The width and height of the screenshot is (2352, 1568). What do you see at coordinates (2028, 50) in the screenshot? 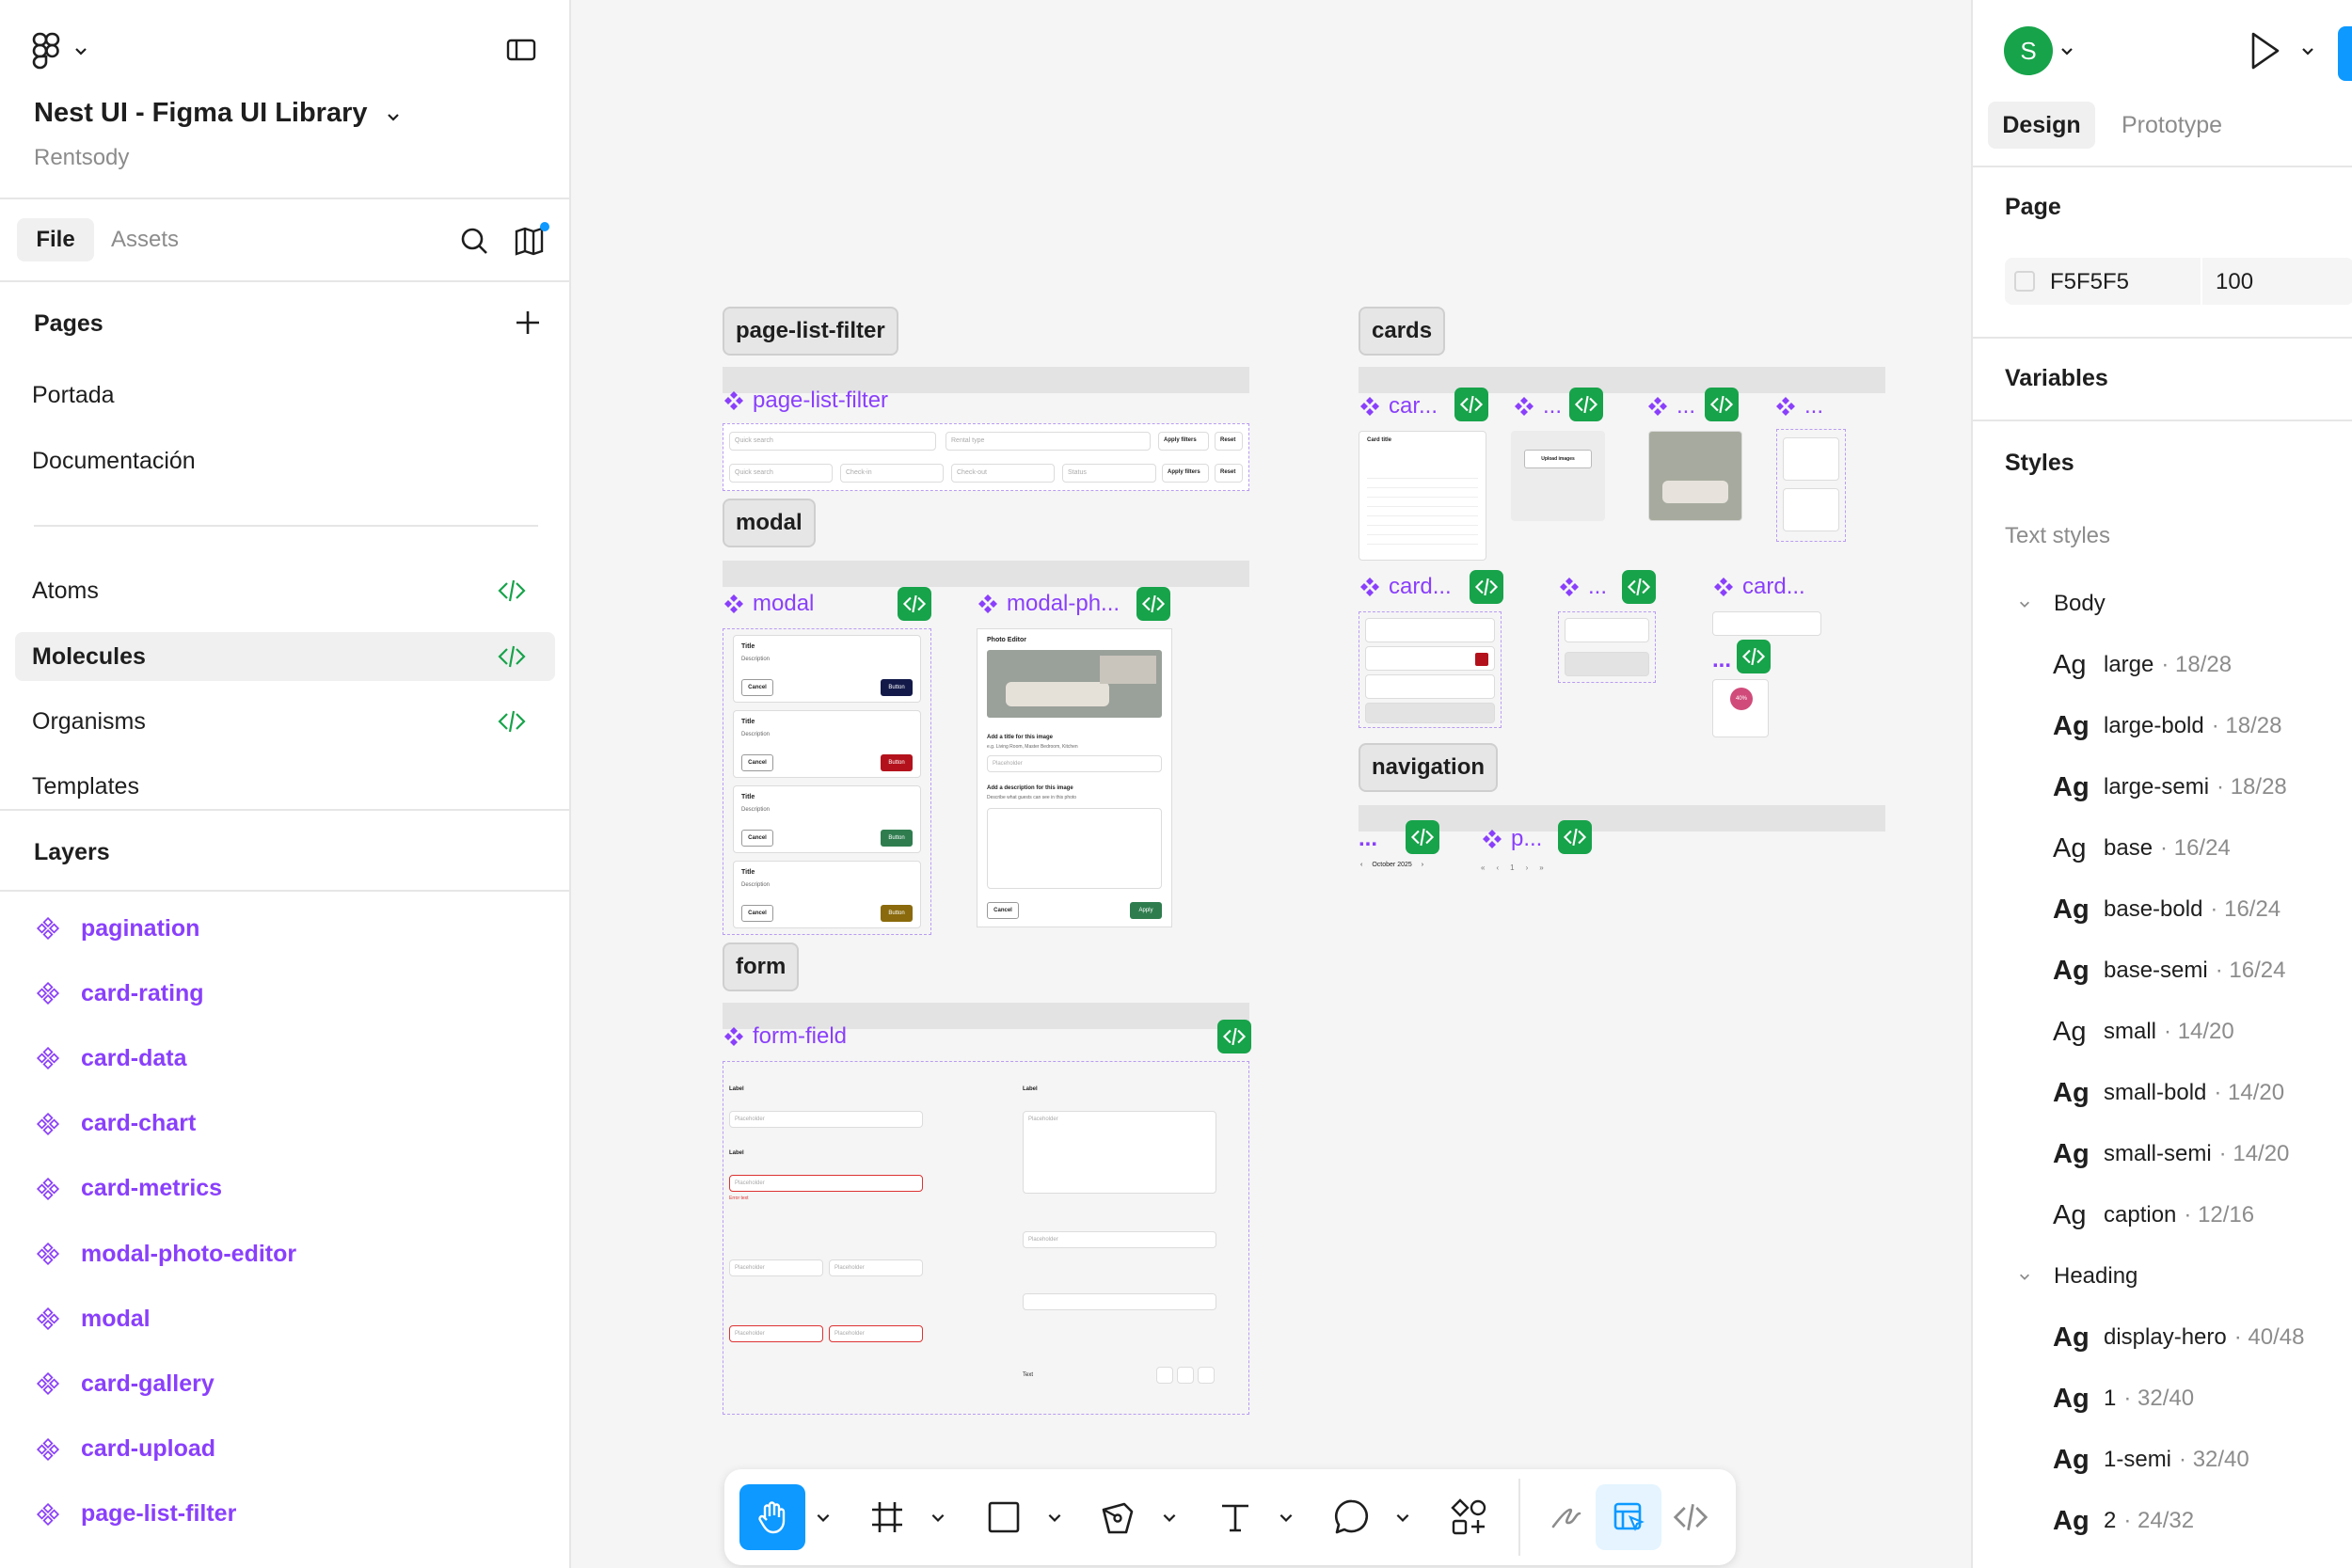
I see `avatar: S` at bounding box center [2028, 50].